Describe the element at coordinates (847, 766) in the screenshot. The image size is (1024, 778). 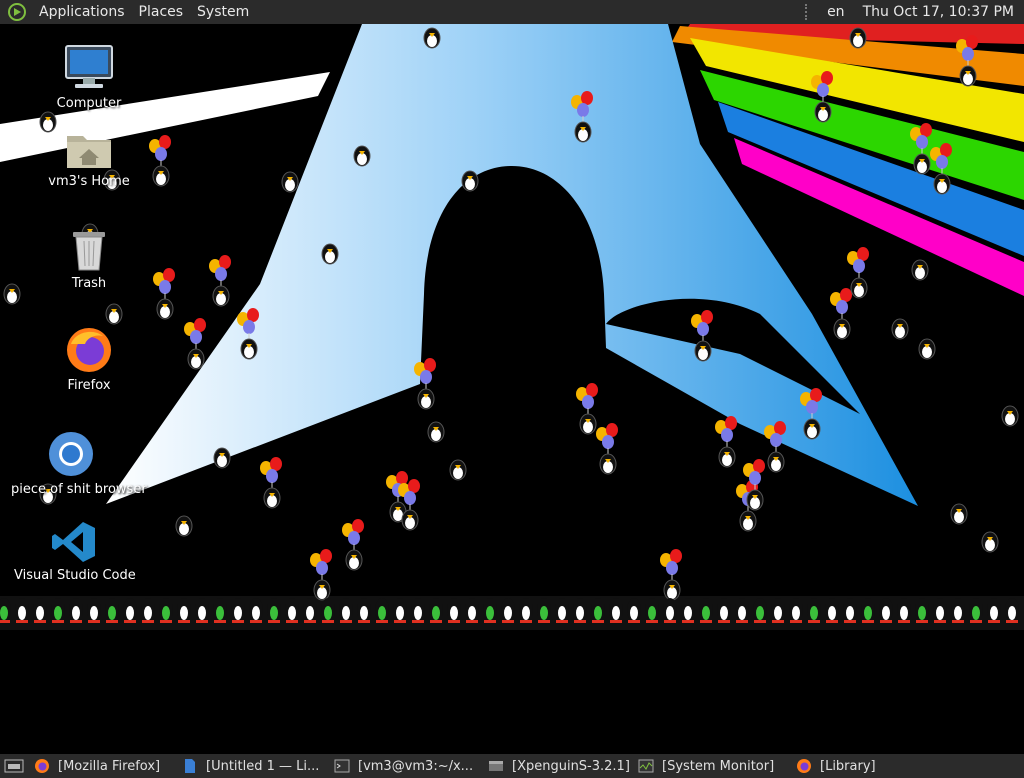
I see `taskbar-item-library: [Library]` at that location.